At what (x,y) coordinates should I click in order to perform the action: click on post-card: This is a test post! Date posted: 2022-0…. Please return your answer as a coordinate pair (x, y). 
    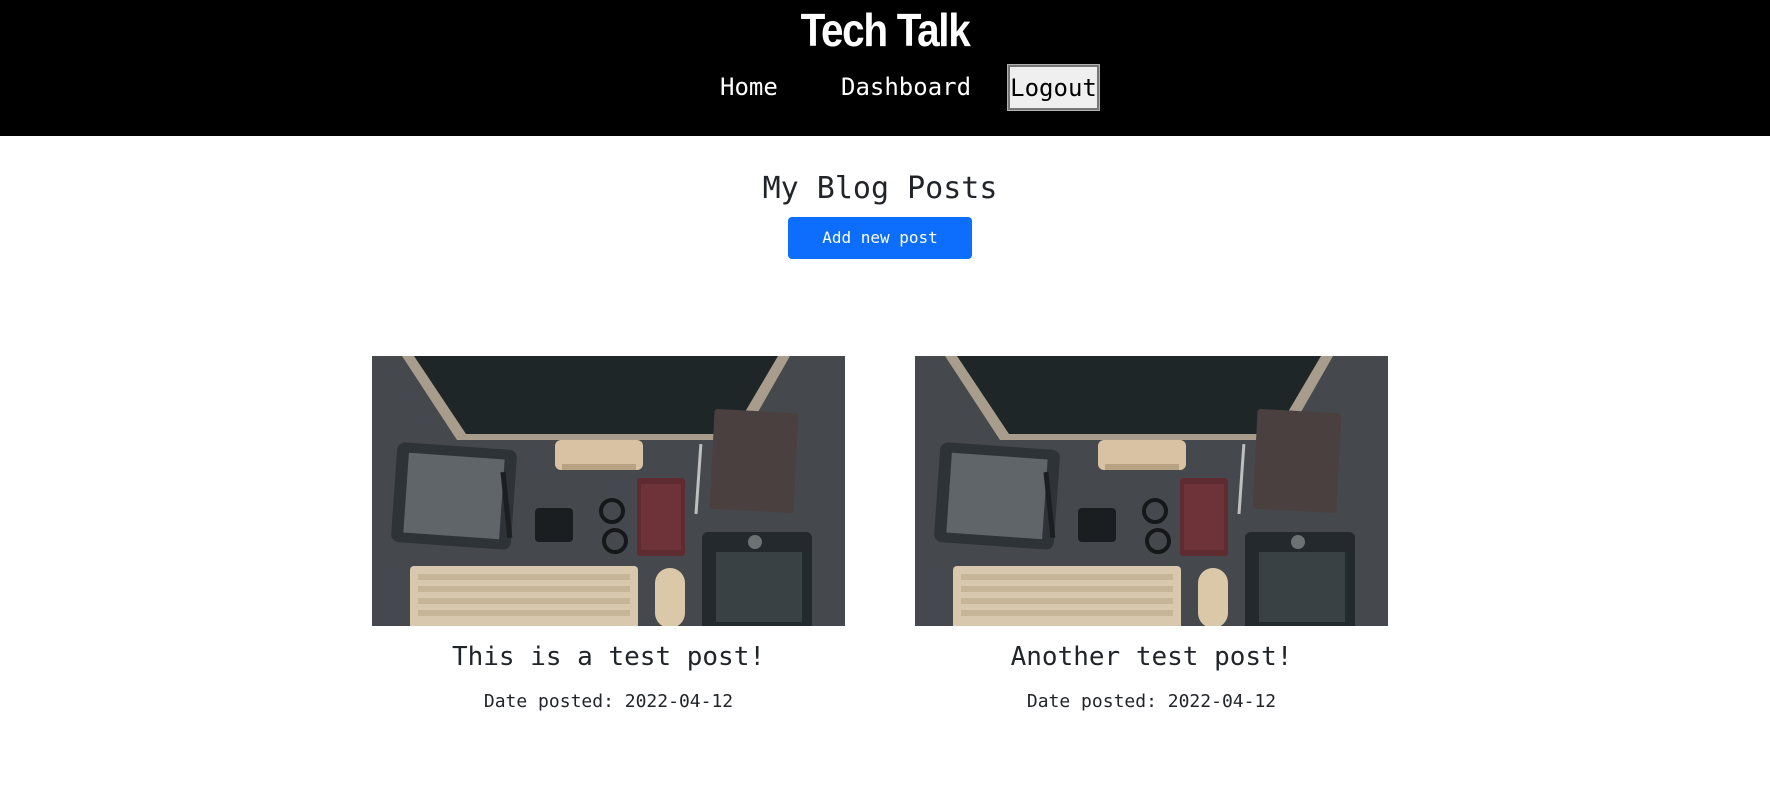
    Looking at the image, I should click on (608, 535).